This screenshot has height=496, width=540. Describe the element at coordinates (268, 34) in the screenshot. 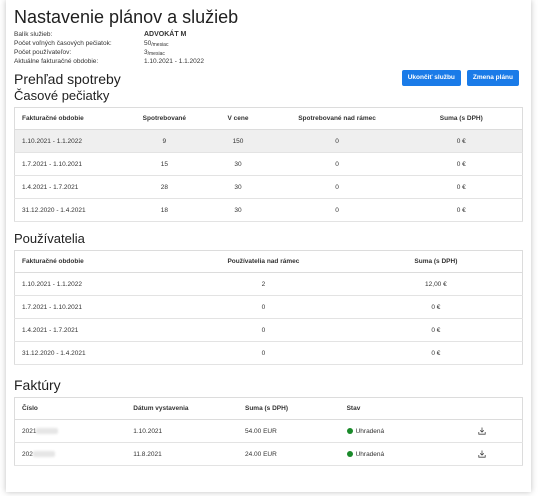

I see `info-row-package: Balík služieb: ADVOKÁT M` at that location.